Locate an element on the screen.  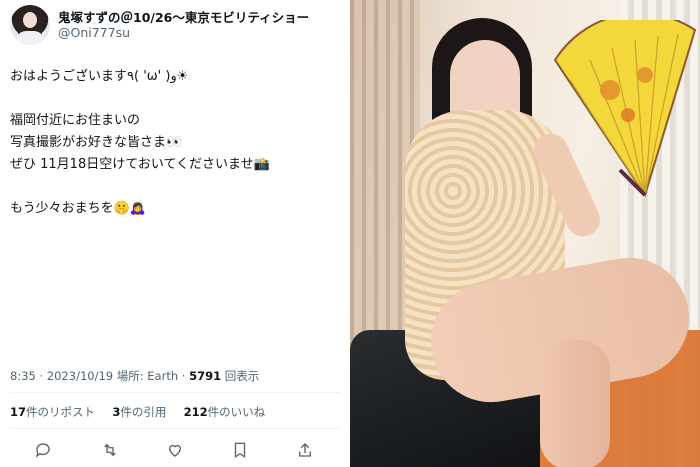
tweet-line: ぜひ 11月18日空けておいてくださいませ📸 is located at coordinates (140, 164).